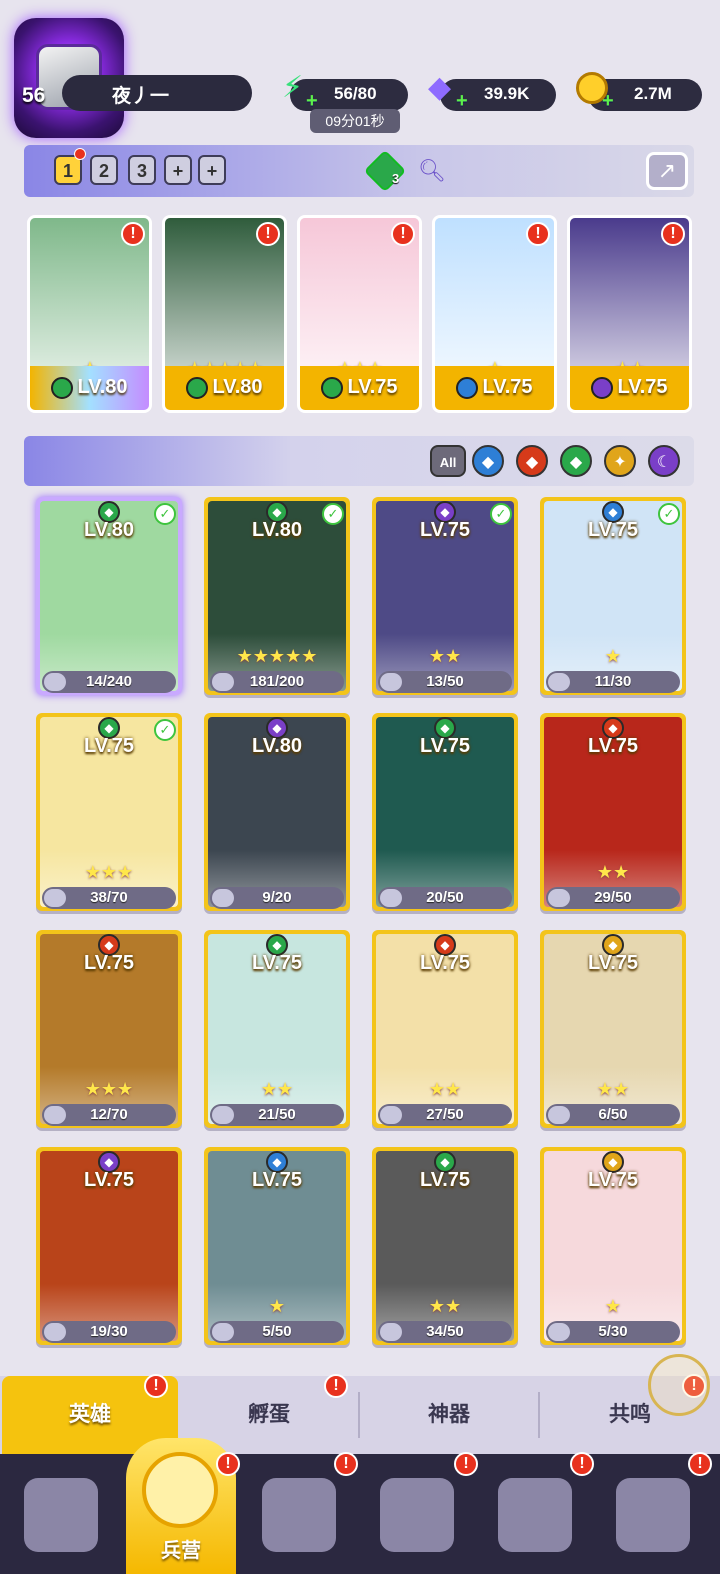 The width and height of the screenshot is (720, 1574). What do you see at coordinates (608, 101) in the screenshot?
I see `gold-plus-icon: +` at bounding box center [608, 101].